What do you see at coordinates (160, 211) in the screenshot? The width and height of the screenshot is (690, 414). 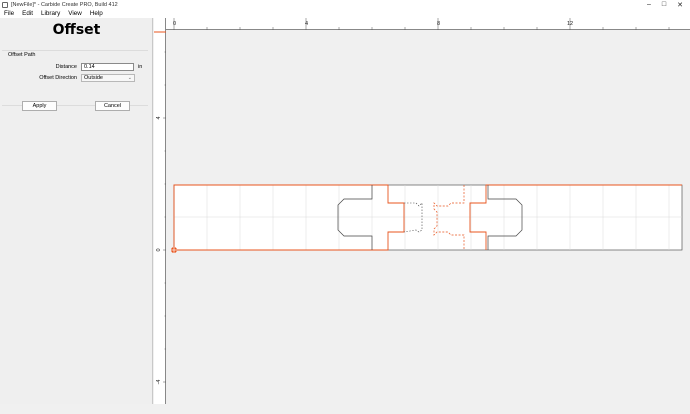 I see `vertical-ruler: 4 0 -4` at bounding box center [160, 211].